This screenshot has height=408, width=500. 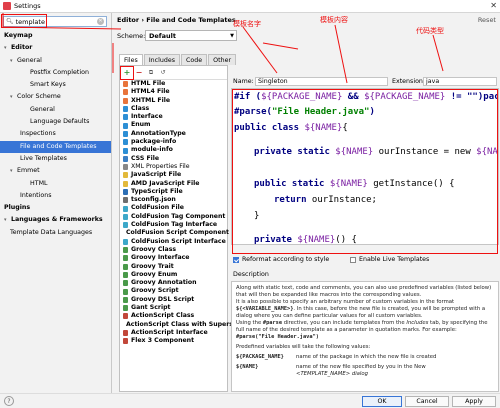 What do you see at coordinates (353, 259) in the screenshot?
I see `checkbox-unchecked-icon` at bounding box center [353, 259].